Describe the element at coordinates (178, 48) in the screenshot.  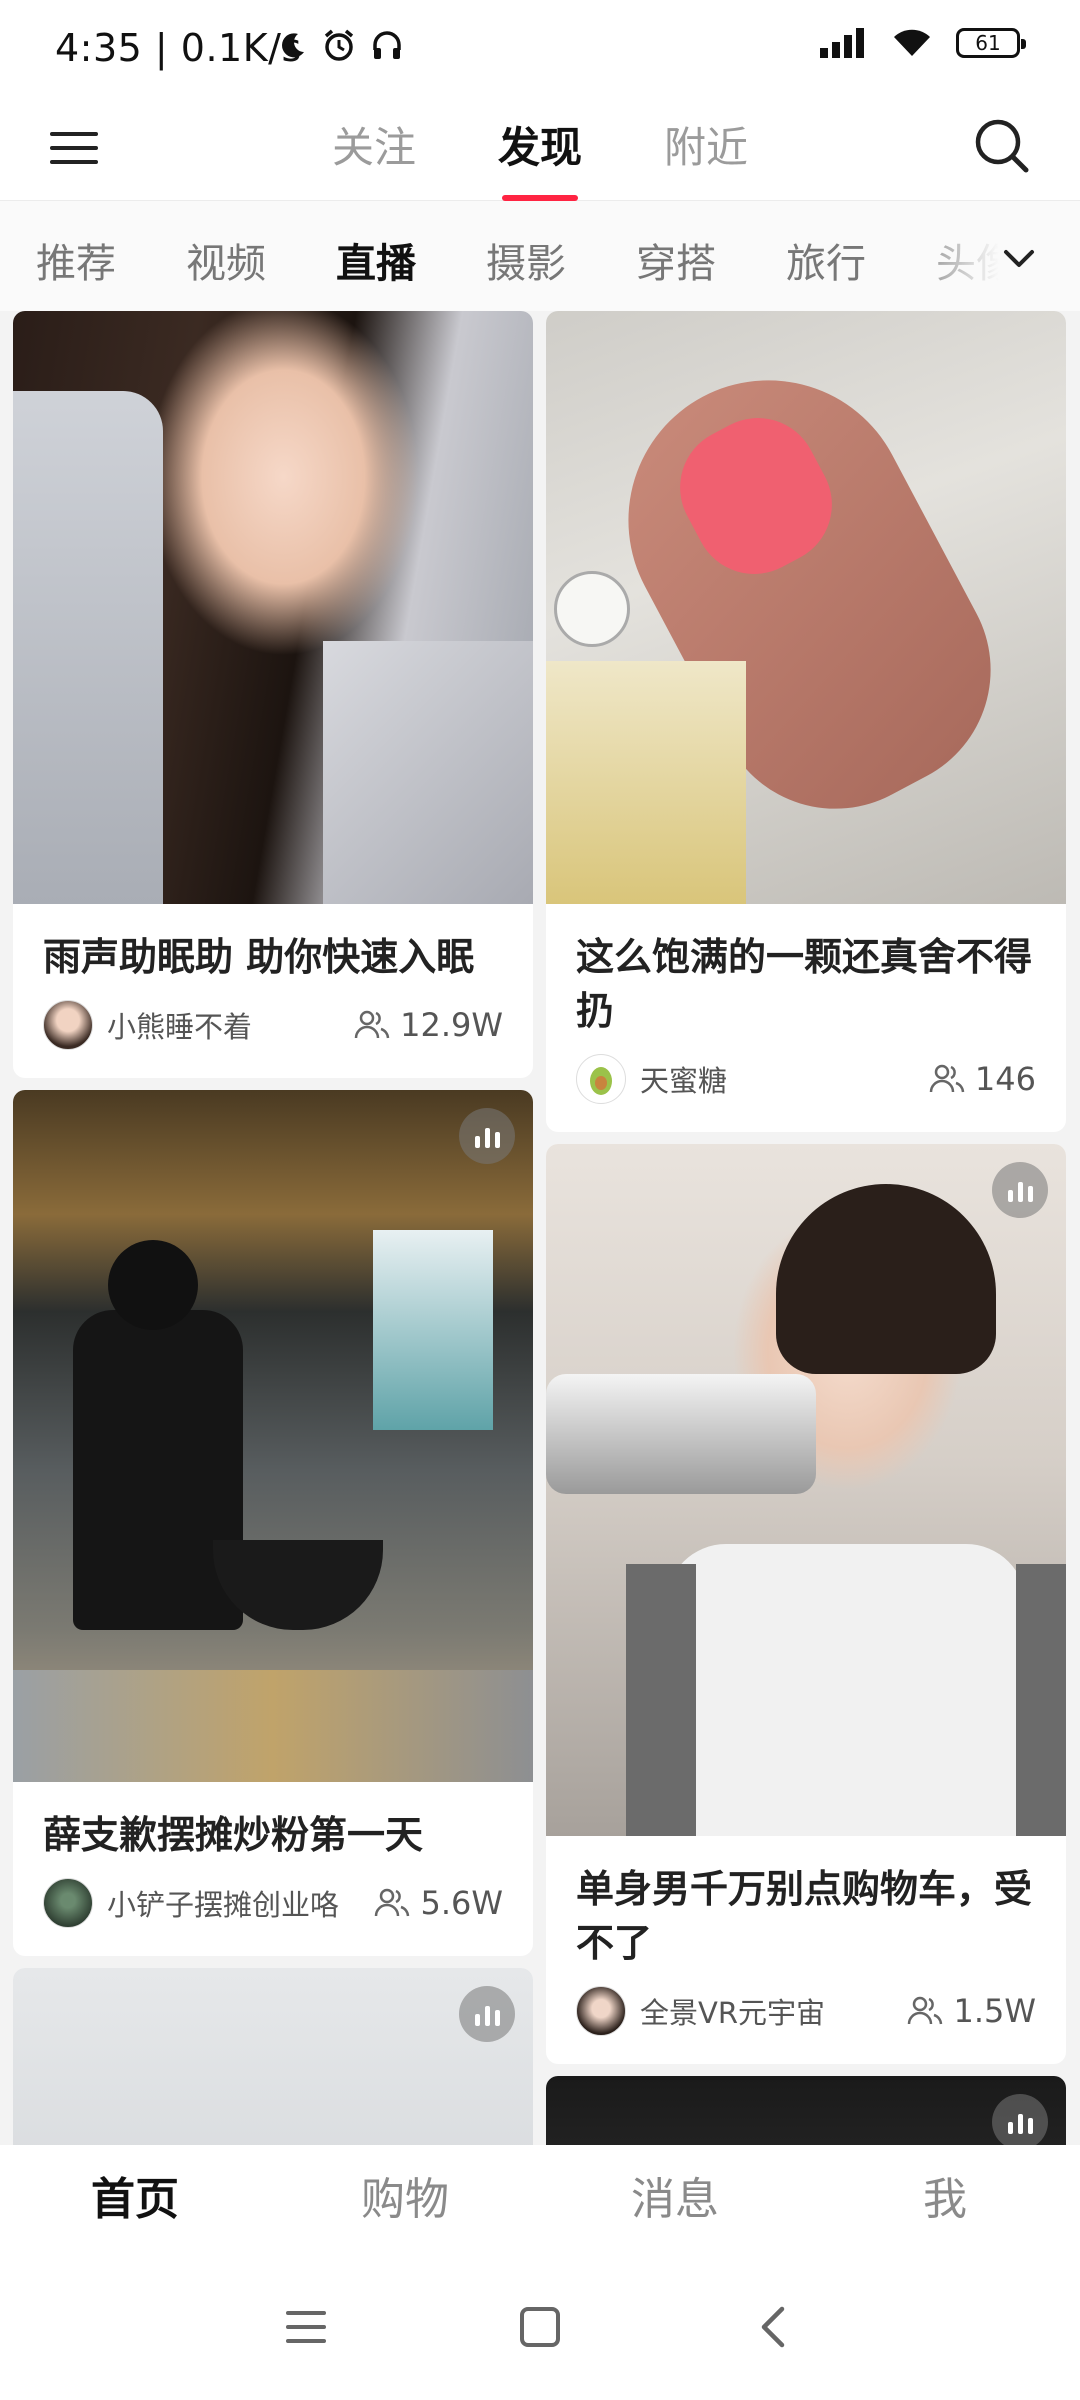
I see `status-time: 4:35 | 0.1K/s` at that location.